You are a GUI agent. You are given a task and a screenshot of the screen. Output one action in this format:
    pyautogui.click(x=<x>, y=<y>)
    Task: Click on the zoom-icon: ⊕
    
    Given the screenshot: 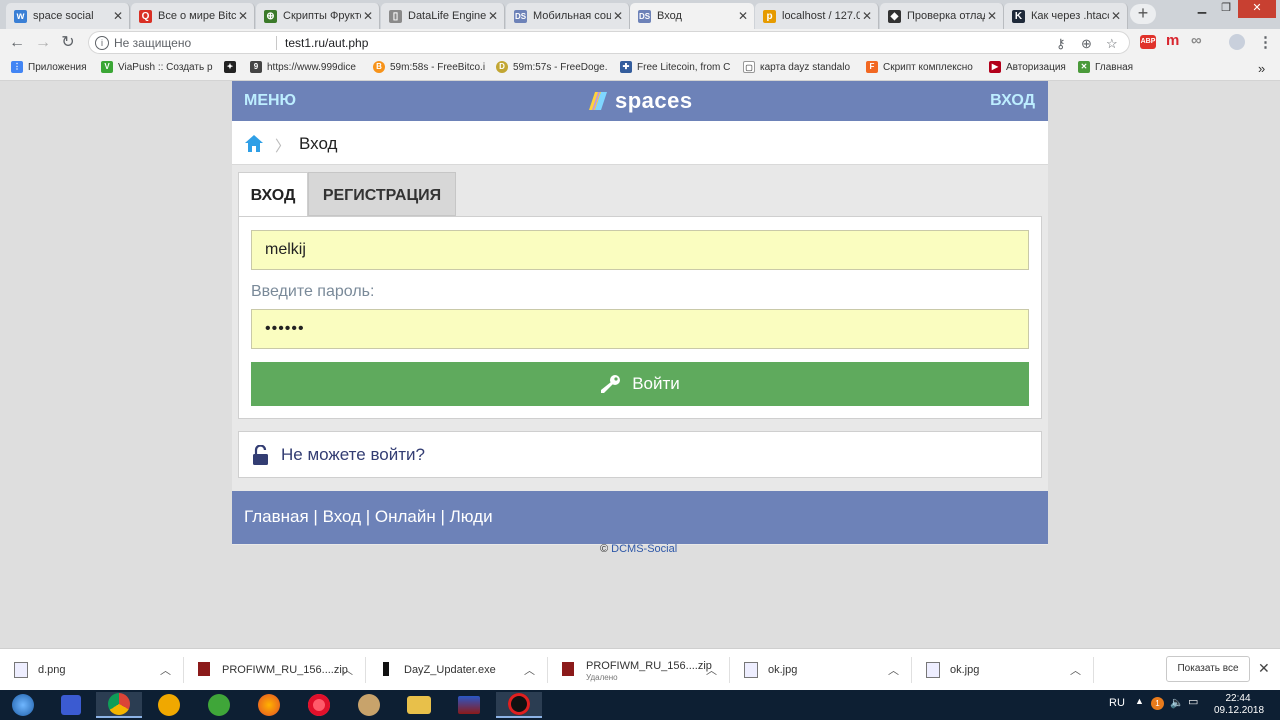 What is the action you would take?
    pyautogui.click(x=1086, y=44)
    